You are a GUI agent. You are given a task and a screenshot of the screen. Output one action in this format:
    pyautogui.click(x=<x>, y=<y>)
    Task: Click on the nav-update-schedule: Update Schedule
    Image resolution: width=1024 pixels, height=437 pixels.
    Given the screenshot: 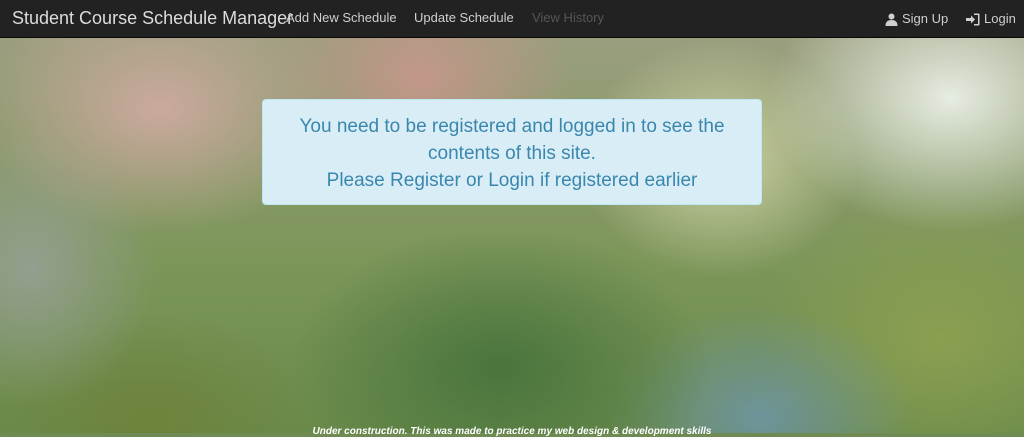 What is the action you would take?
    pyautogui.click(x=464, y=19)
    